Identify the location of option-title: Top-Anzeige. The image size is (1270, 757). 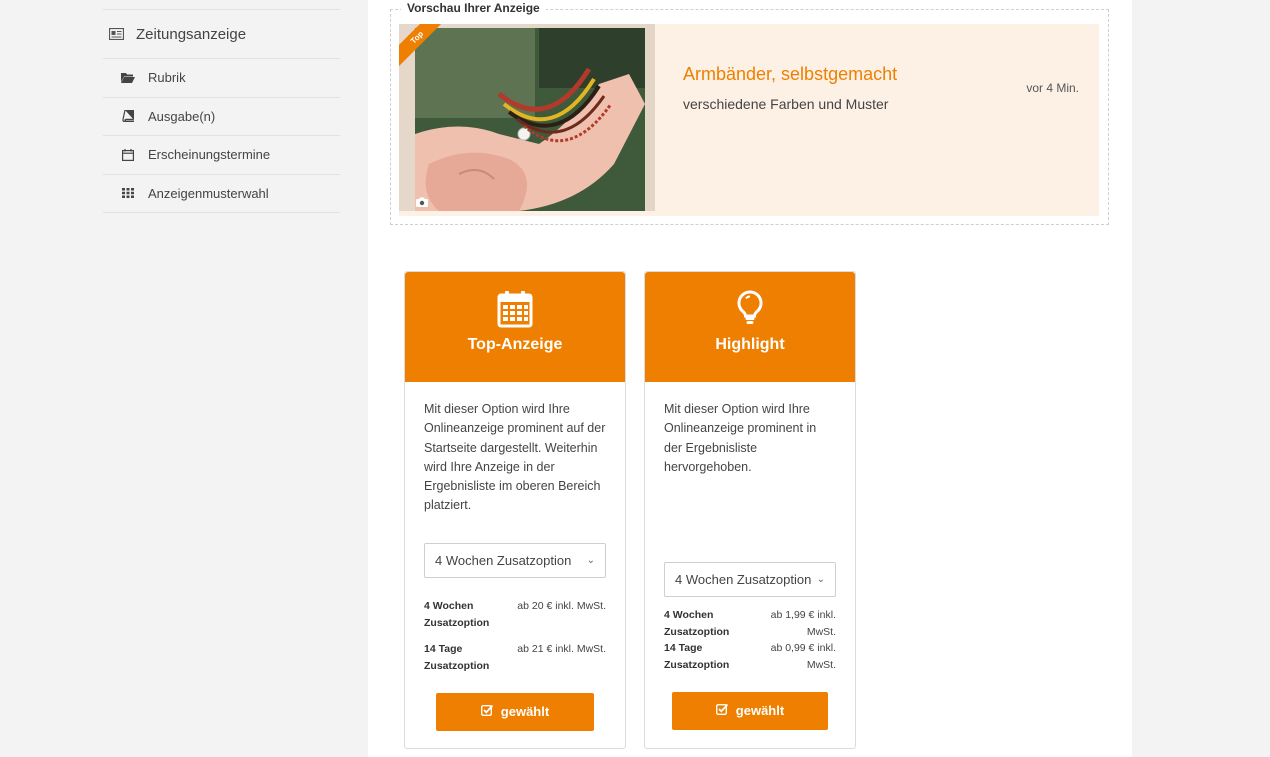
(515, 344).